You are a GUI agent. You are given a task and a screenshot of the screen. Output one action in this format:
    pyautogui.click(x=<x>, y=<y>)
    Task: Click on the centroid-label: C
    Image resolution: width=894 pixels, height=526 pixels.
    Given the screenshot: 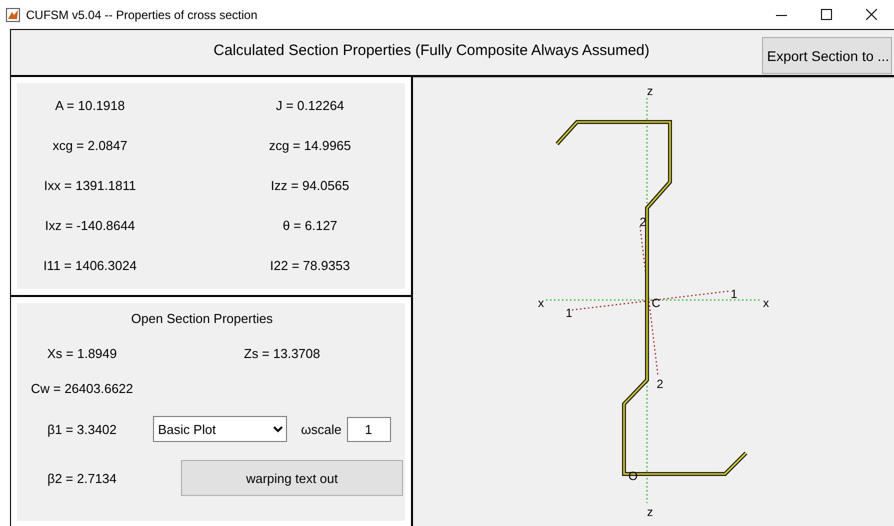 What is the action you would take?
    pyautogui.click(x=656, y=303)
    